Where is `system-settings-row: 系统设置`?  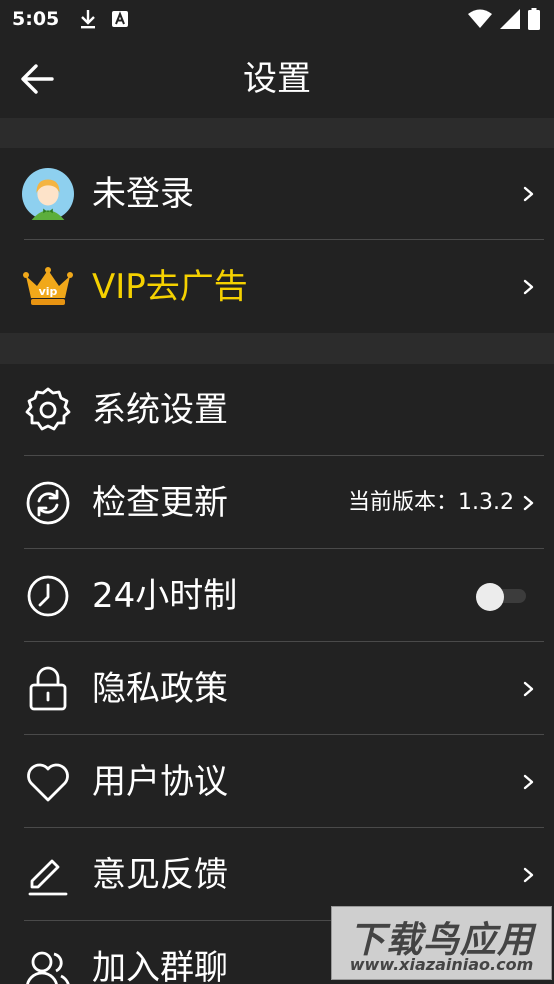 system-settings-row: 系统设置 is located at coordinates (277, 410).